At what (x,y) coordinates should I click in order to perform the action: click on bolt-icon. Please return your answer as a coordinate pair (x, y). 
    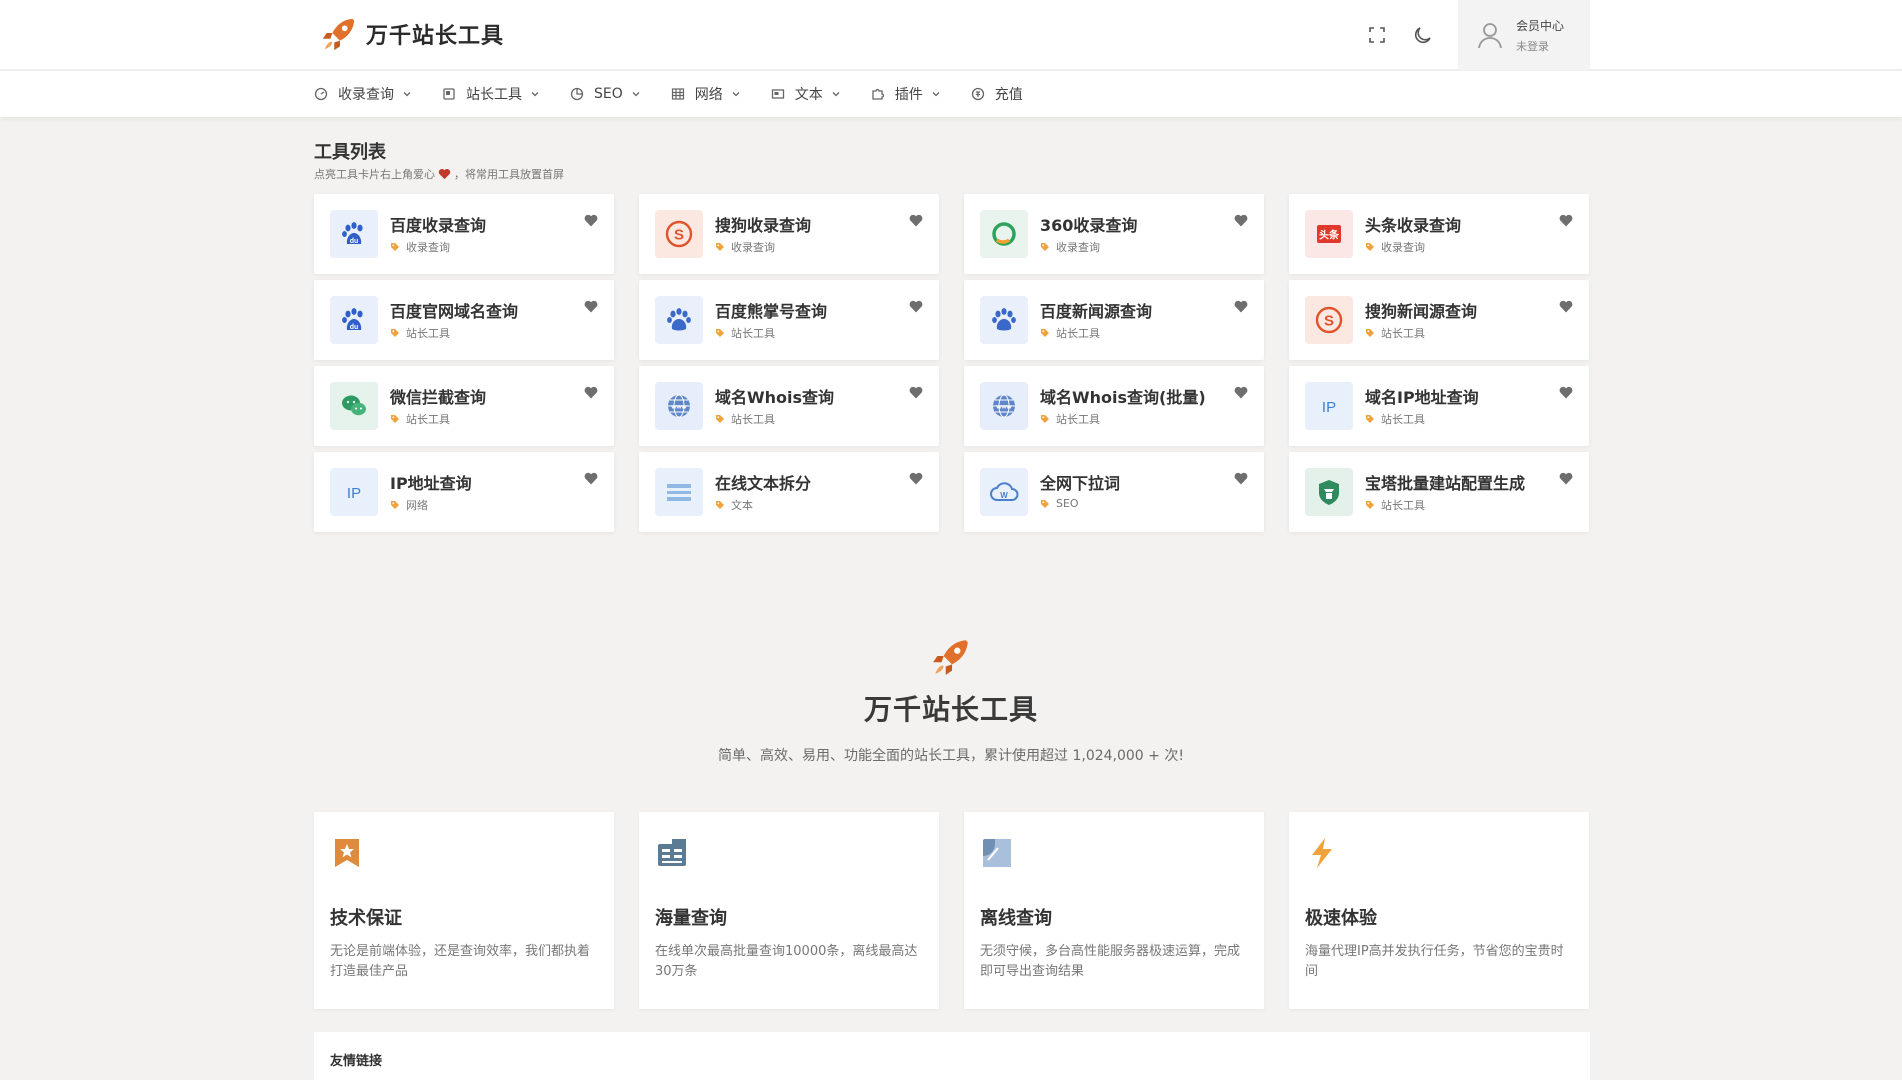
    Looking at the image, I should click on (1322, 853).